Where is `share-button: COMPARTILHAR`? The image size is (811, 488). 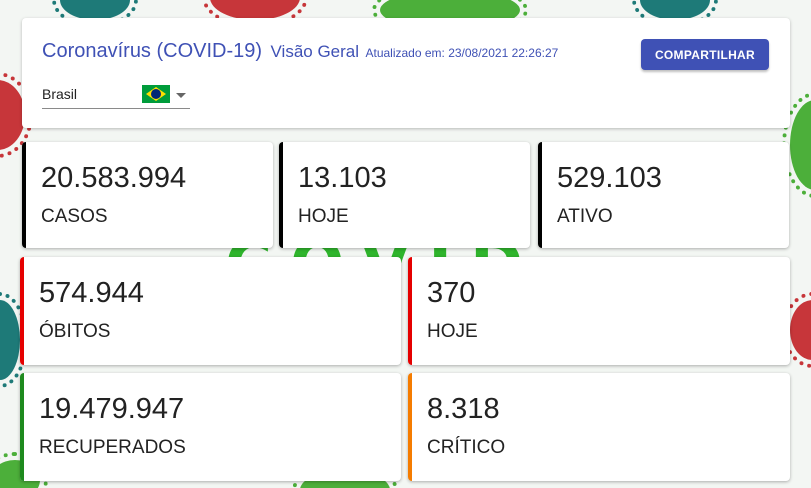 share-button: COMPARTILHAR is located at coordinates (704, 54).